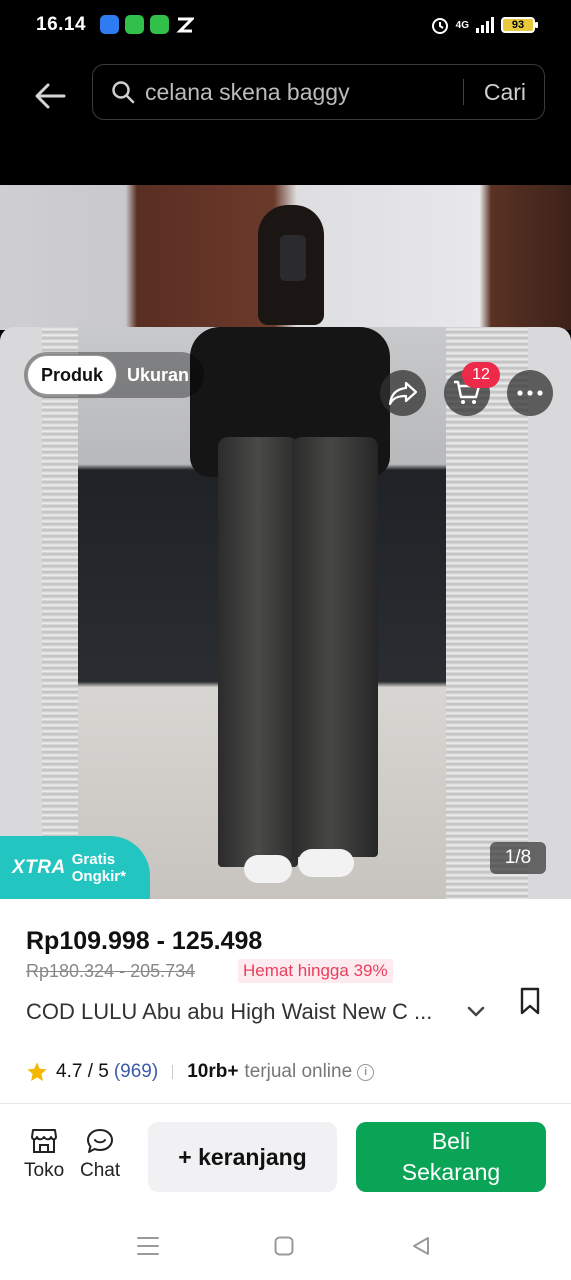 This screenshot has width=571, height=1280. I want to click on promo-text: Gratis Ongkir*, so click(99, 868).